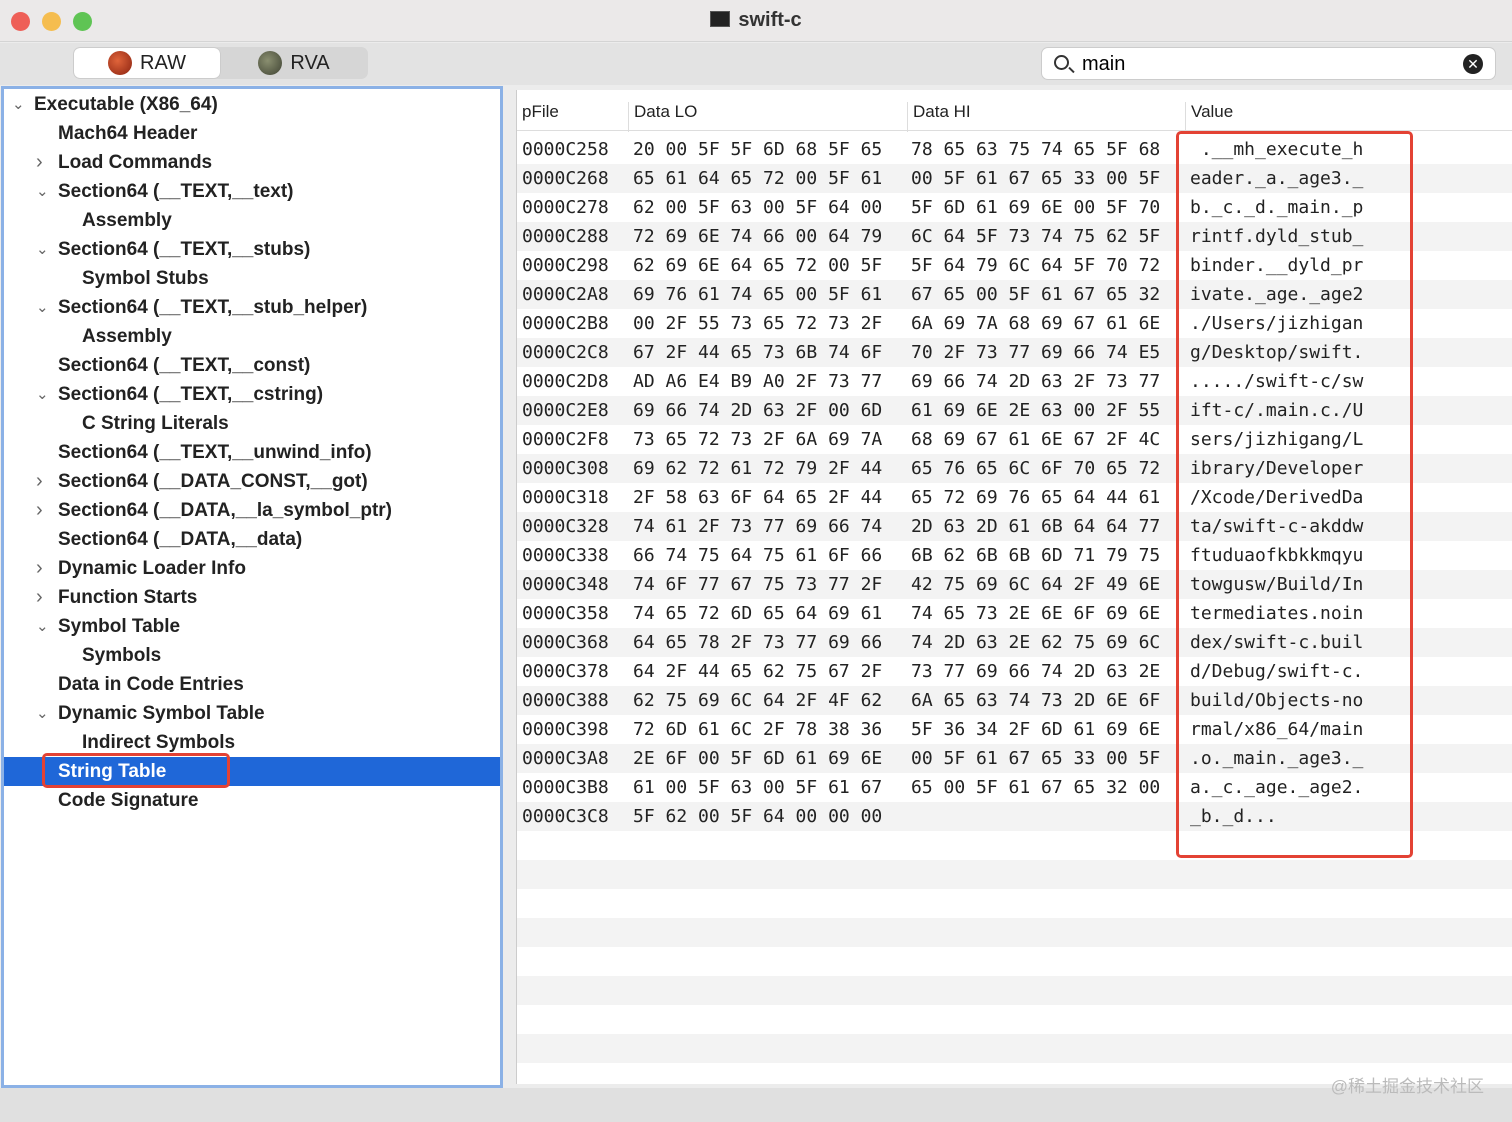  Describe the element at coordinates (565, 584) in the screenshot. I see `pfile-cell: 0000C348` at that location.